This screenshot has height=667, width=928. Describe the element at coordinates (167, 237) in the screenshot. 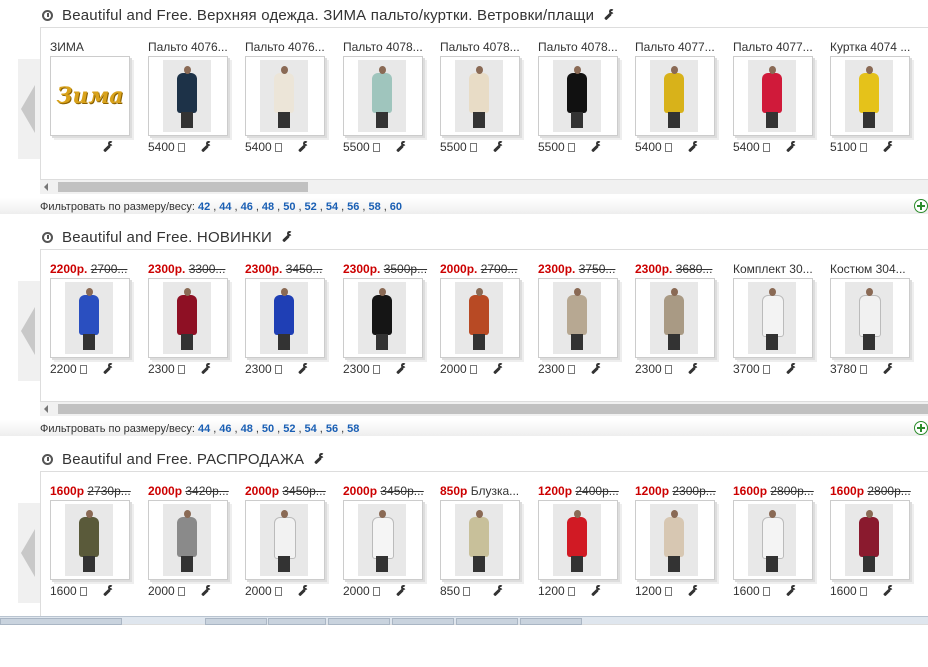

I see `section-title: Beautiful and Free. НОВИНКИ` at that location.